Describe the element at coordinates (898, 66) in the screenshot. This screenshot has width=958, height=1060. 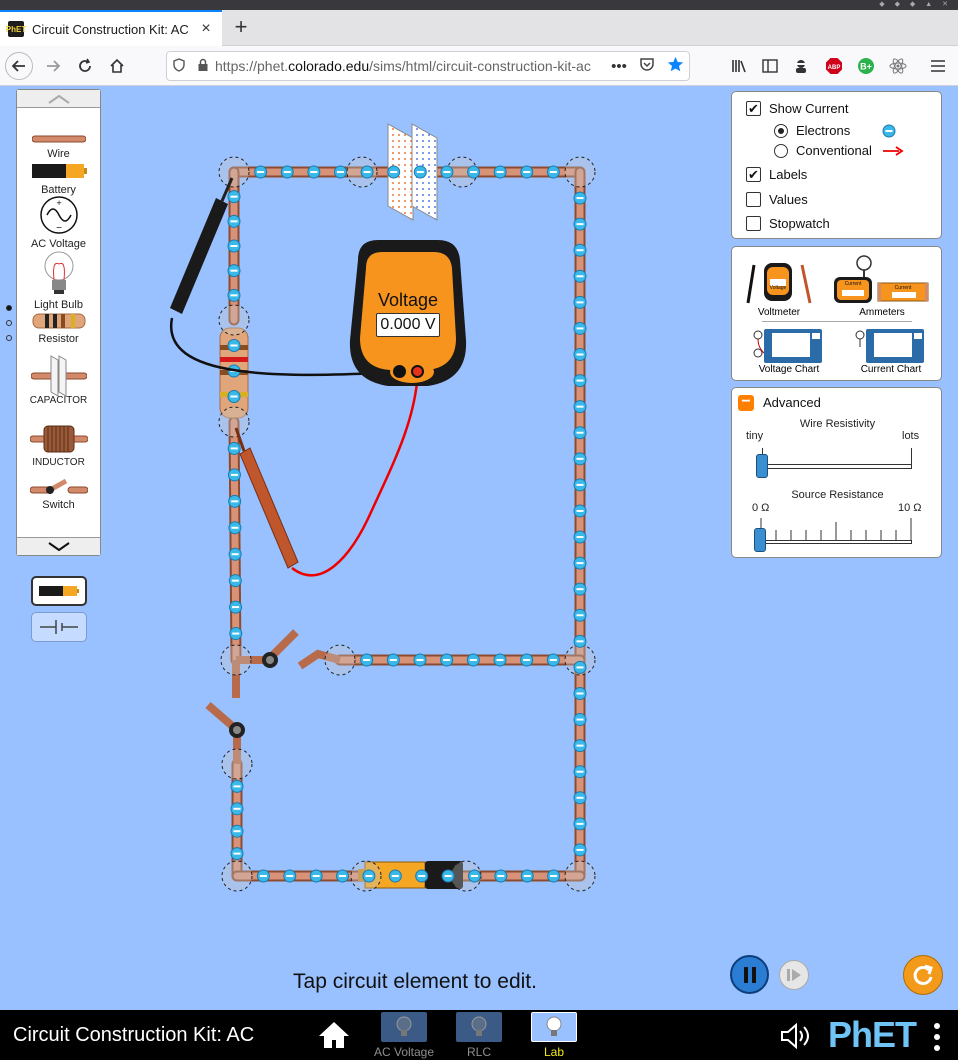
I see `react-atom-icon` at that location.